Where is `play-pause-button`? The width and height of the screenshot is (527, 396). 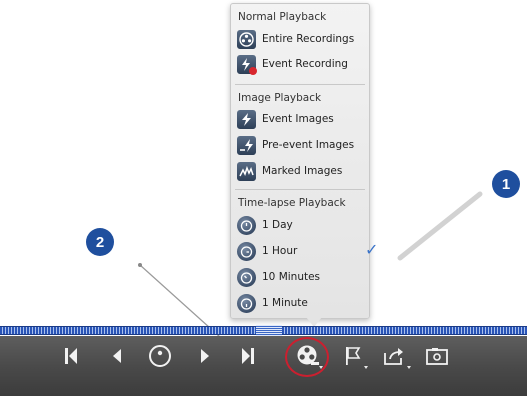
play-pause-button is located at coordinates (160, 356).